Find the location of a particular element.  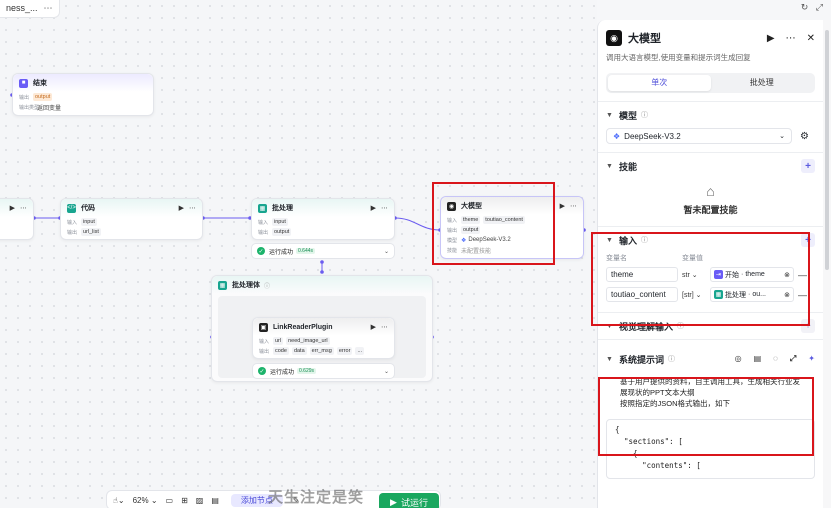

skills-empty-text: 暂未配置技能 is located at coordinates (710, 210).